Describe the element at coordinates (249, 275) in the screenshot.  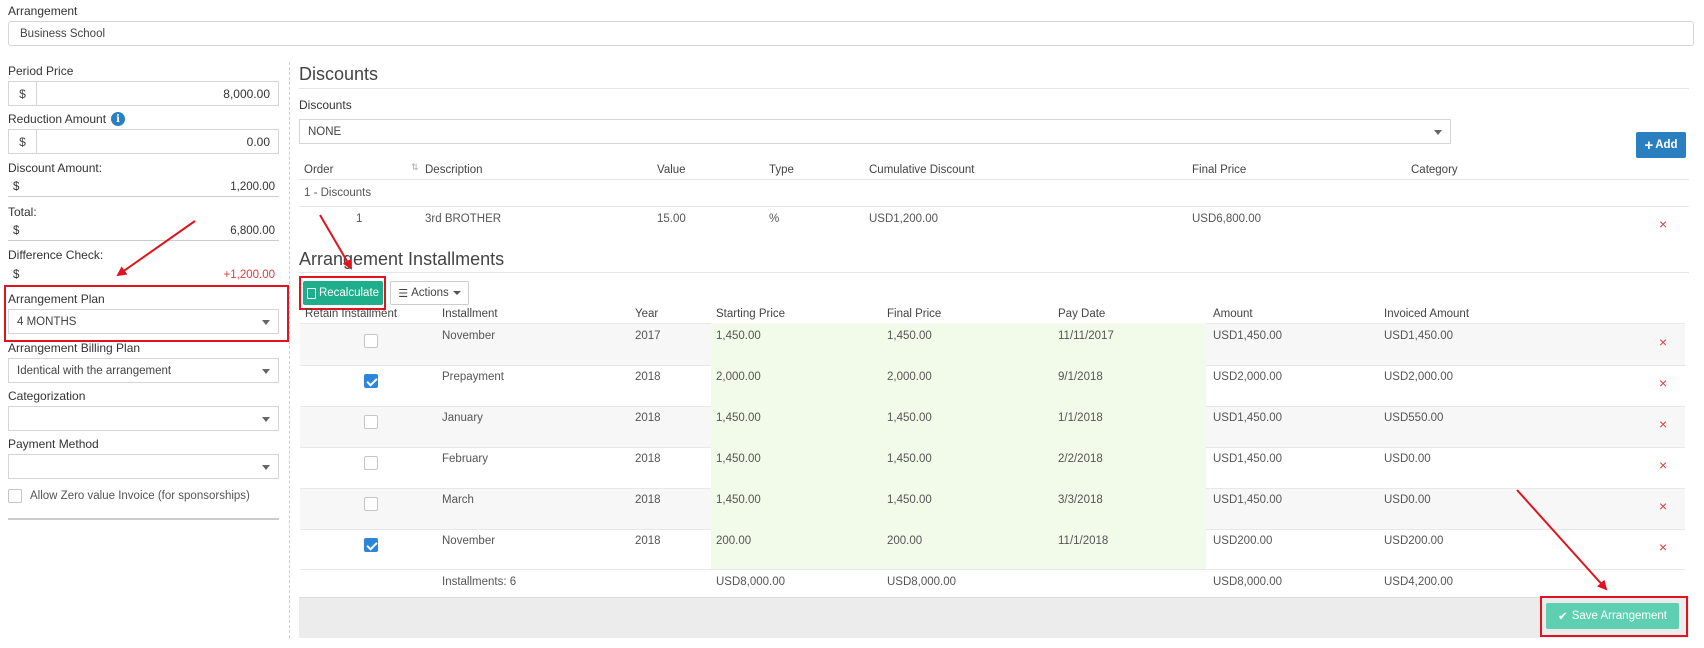
I see `difference-check-value: +1,200.00` at that location.